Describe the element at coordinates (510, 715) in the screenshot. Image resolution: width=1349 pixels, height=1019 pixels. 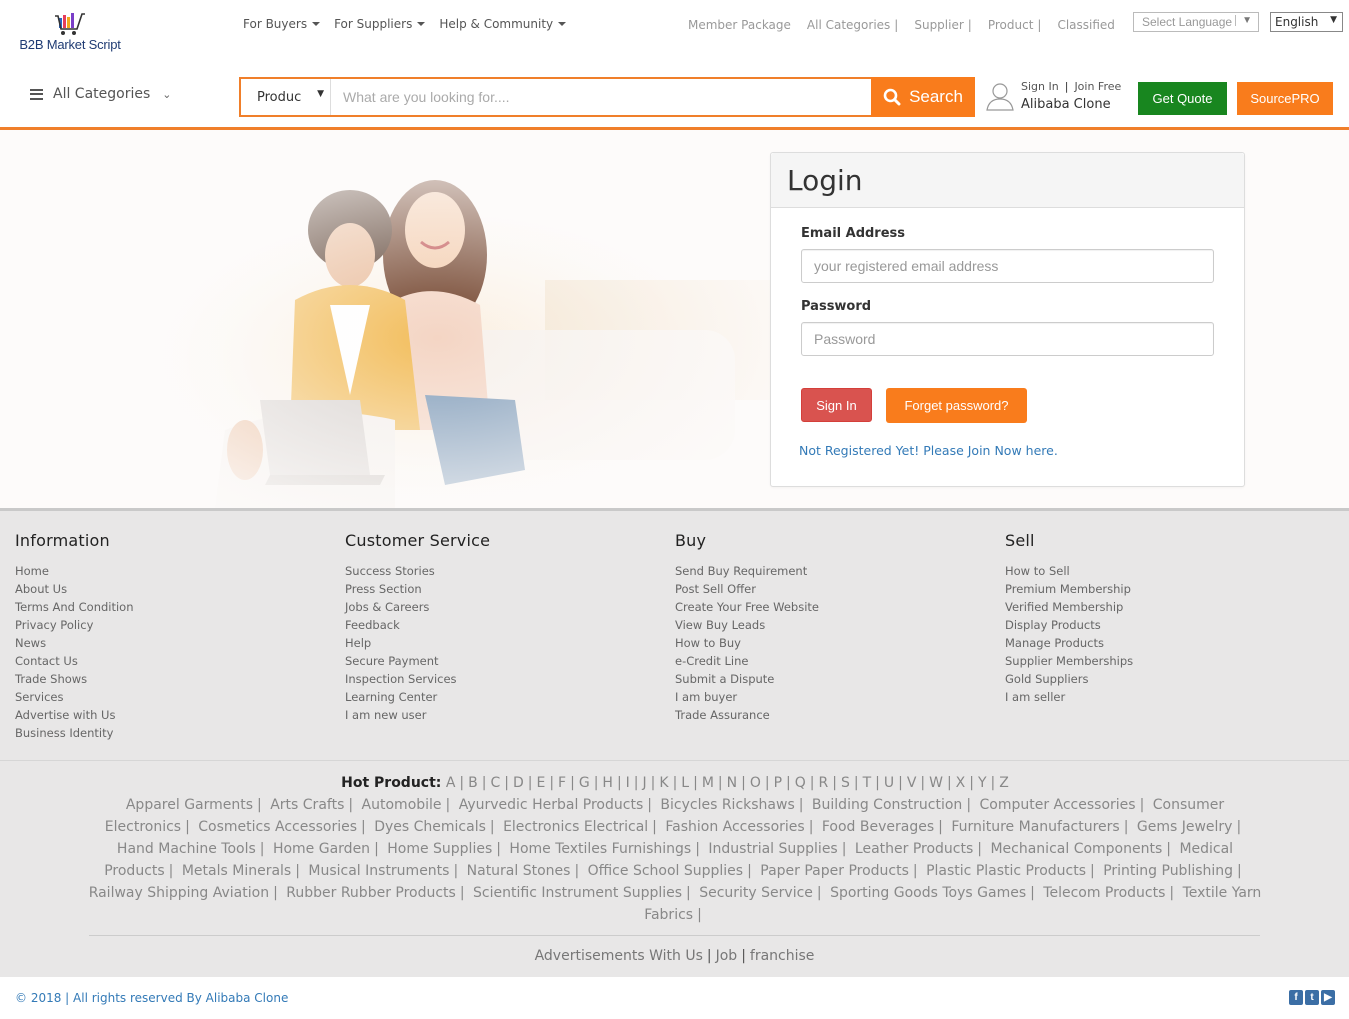
I see `footer-link: I am new user` at that location.